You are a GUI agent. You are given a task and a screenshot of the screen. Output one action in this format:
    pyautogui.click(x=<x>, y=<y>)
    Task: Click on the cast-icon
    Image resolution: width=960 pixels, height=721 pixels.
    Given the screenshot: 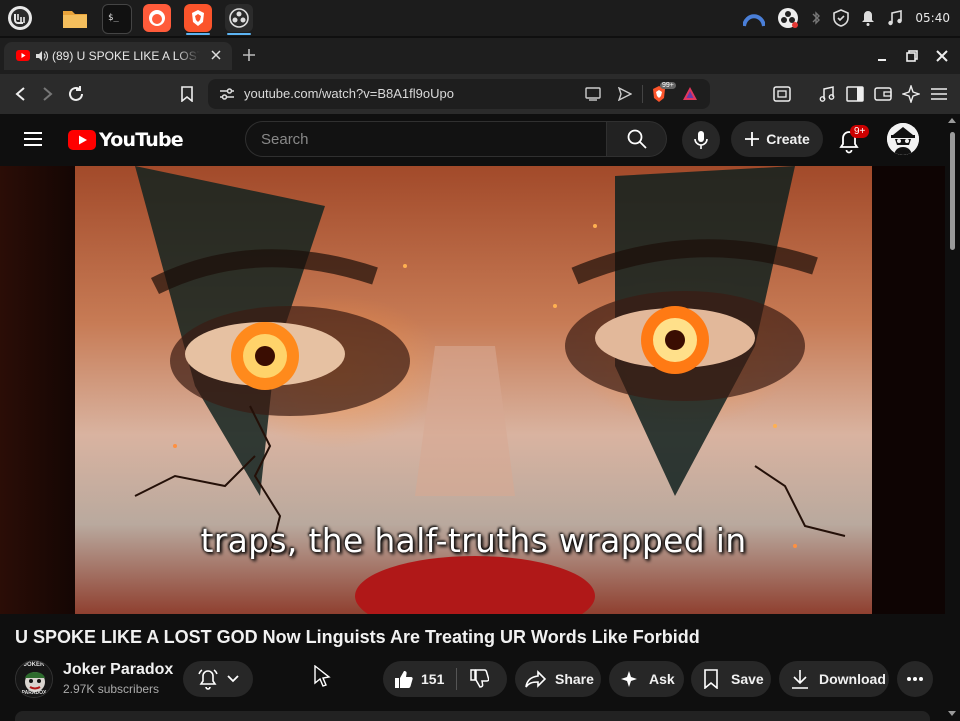 What is the action you would take?
    pyautogui.click(x=593, y=94)
    